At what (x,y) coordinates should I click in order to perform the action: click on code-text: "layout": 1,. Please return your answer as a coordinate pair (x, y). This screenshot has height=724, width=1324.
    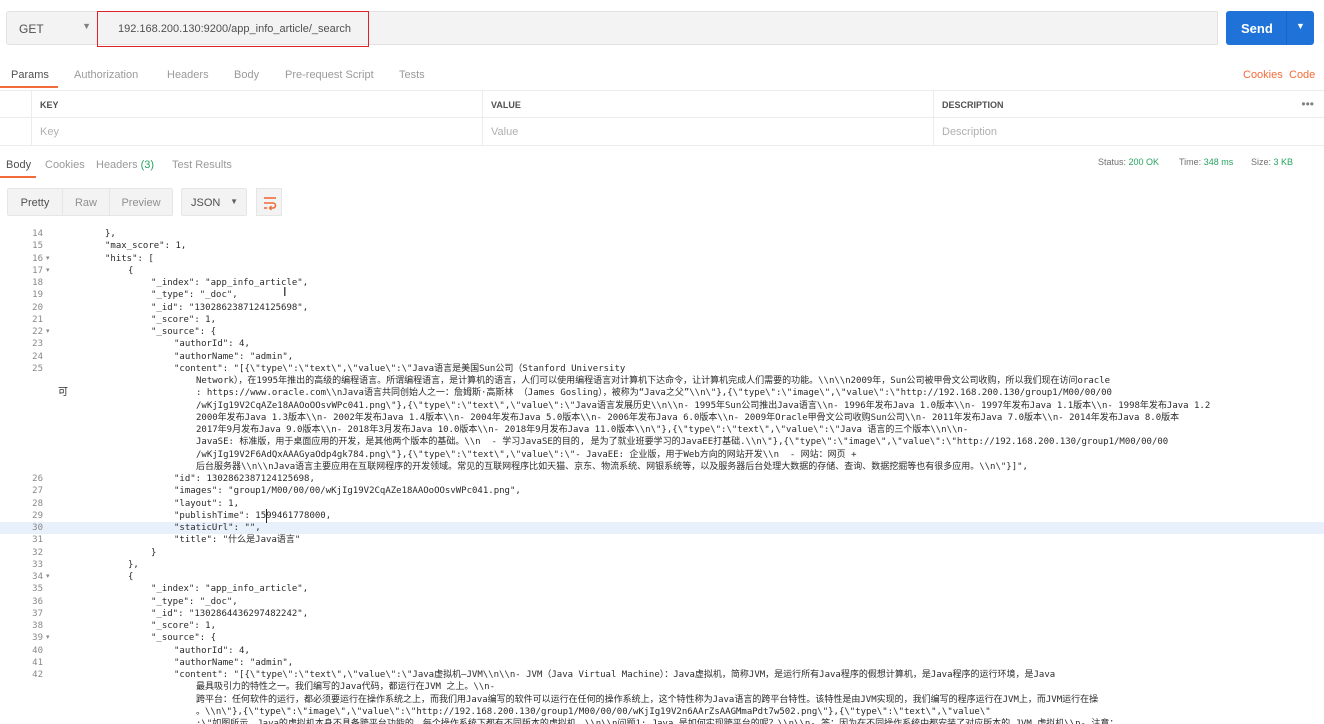
    Looking at the image, I should click on (207, 503).